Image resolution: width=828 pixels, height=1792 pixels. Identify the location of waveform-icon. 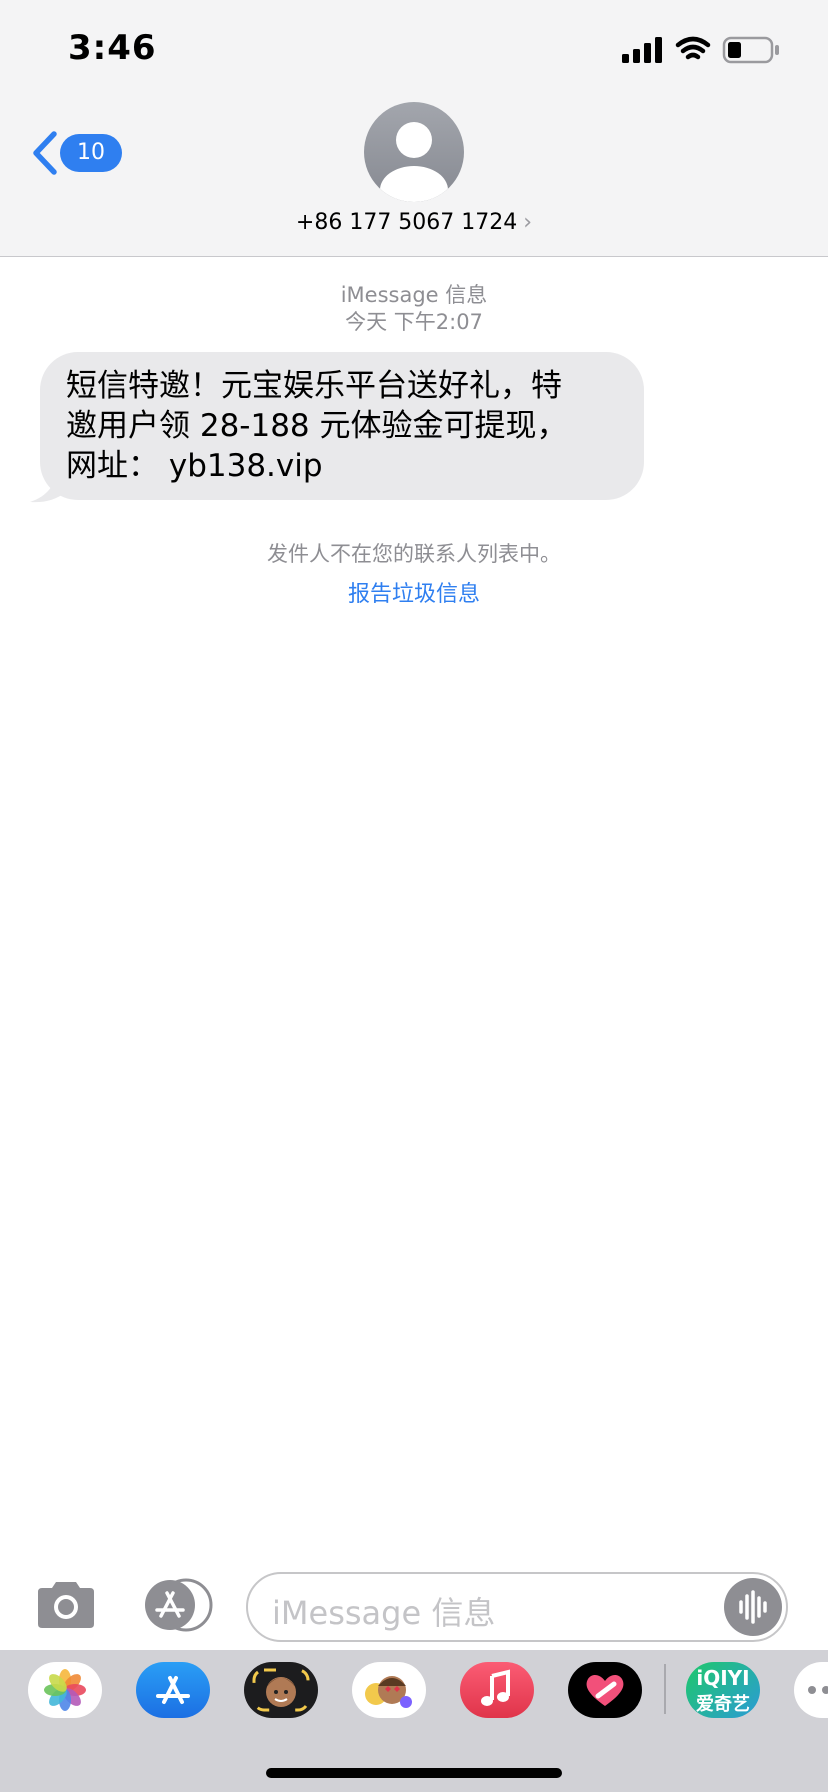
(753, 1607).